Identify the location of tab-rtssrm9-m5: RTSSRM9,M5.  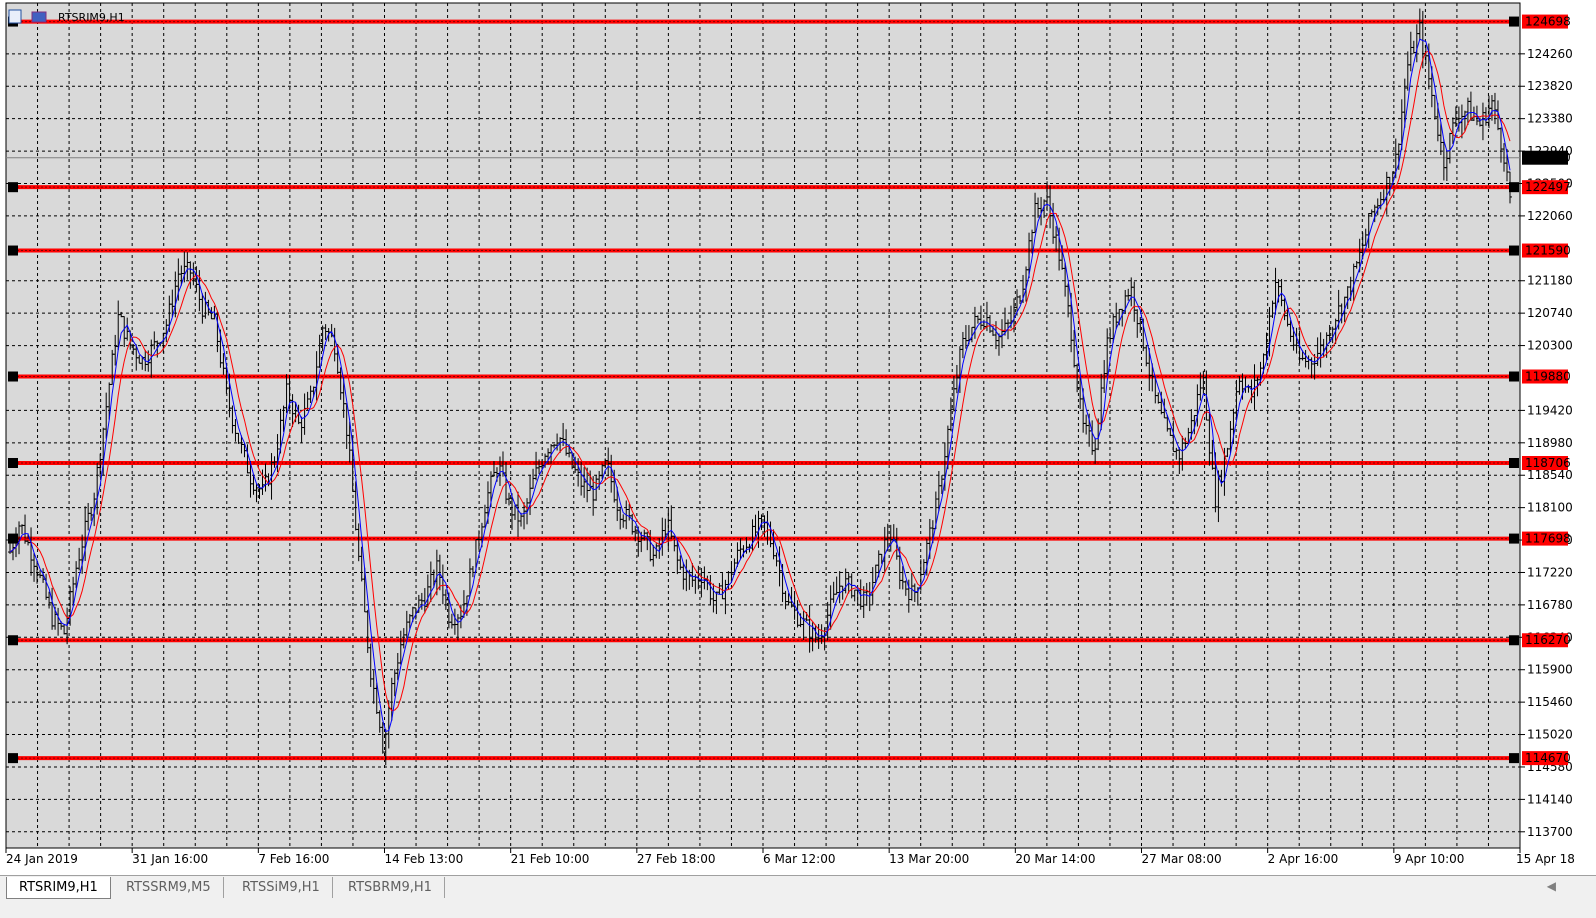
(169, 887).